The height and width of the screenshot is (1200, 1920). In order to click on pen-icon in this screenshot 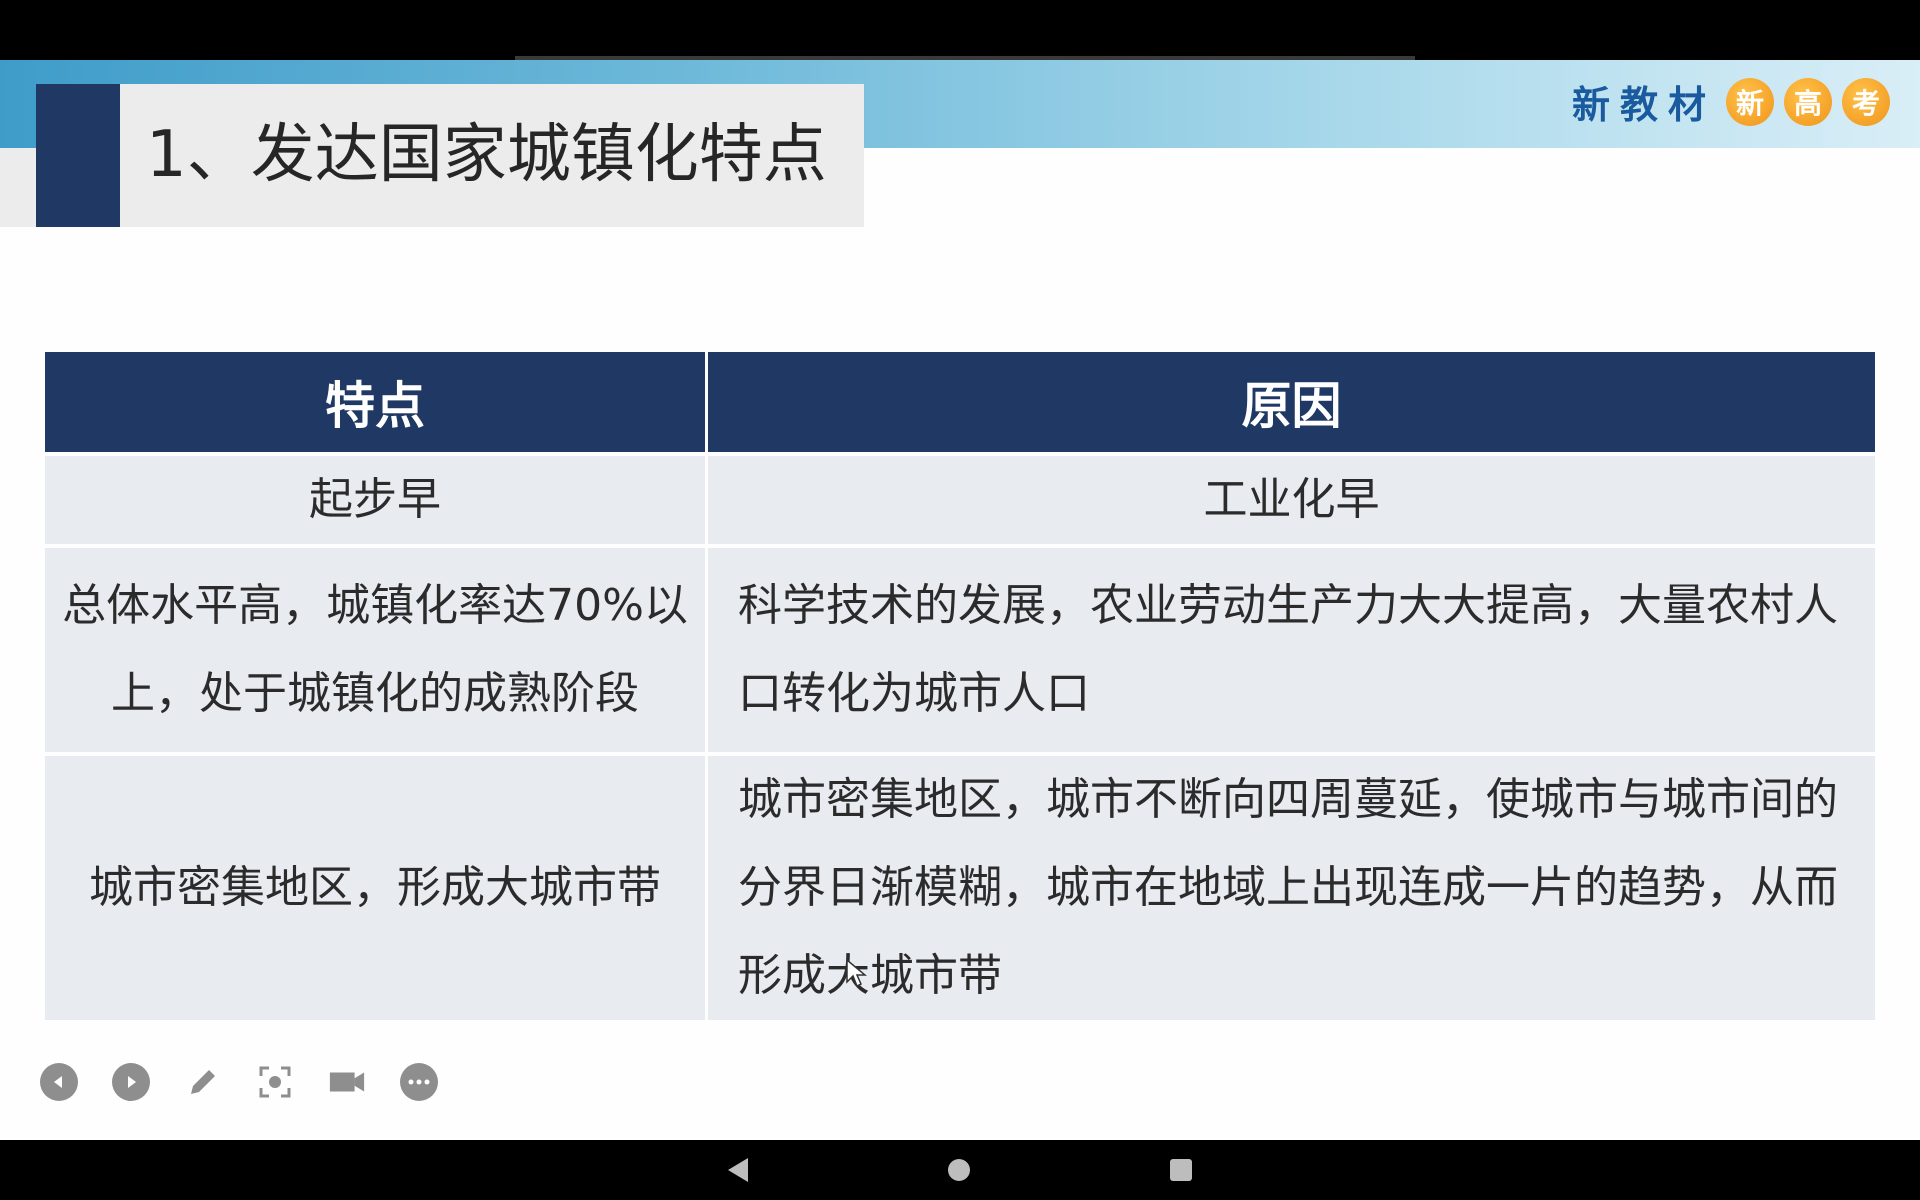, I will do `click(203, 1082)`.